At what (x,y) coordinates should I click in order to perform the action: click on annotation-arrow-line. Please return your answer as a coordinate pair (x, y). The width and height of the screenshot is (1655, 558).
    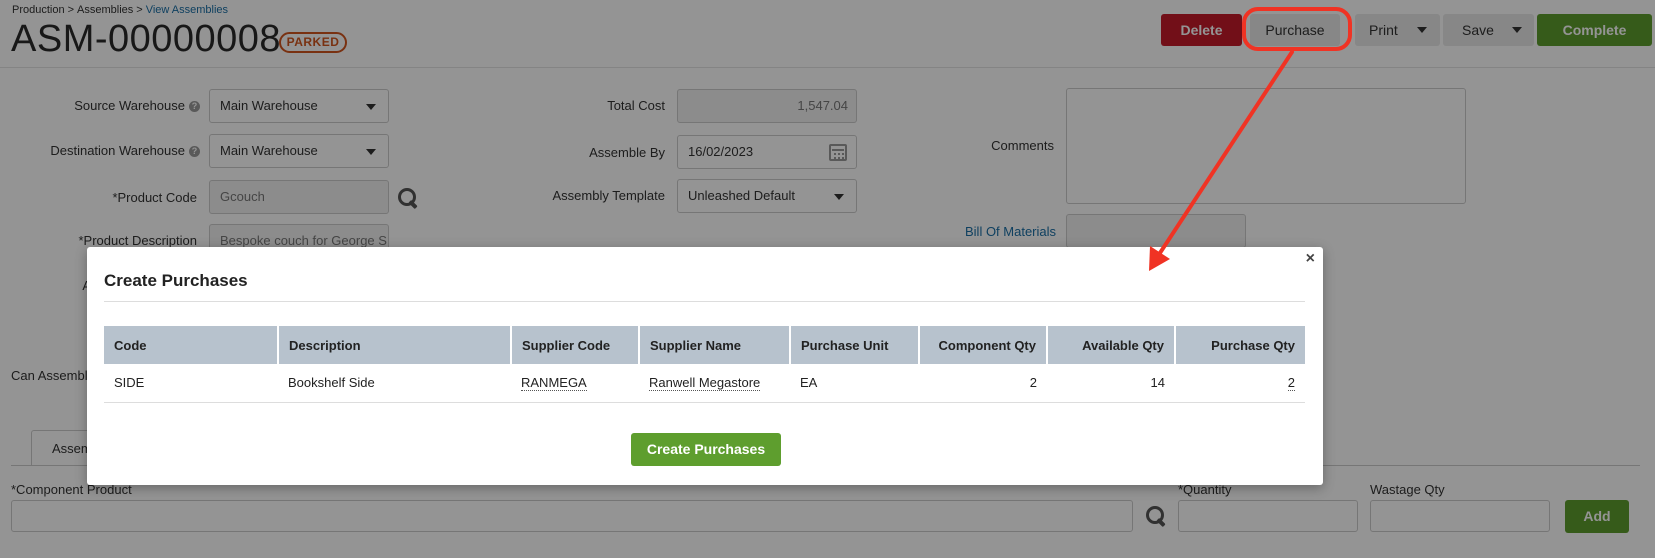
    Looking at the image, I should click on (1225, 154).